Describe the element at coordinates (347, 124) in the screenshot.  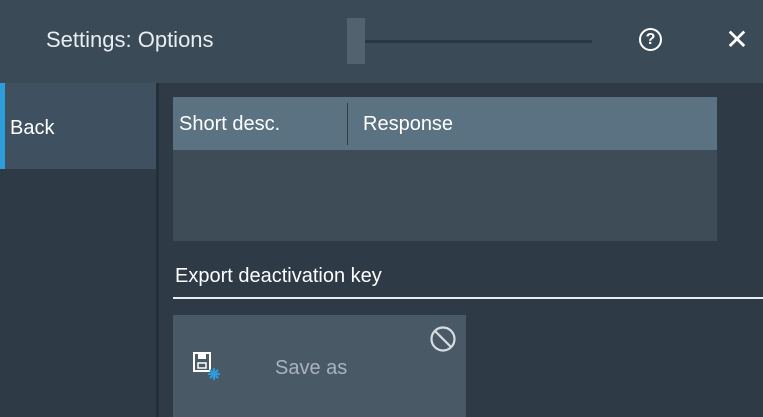
I see `column-separator` at that location.